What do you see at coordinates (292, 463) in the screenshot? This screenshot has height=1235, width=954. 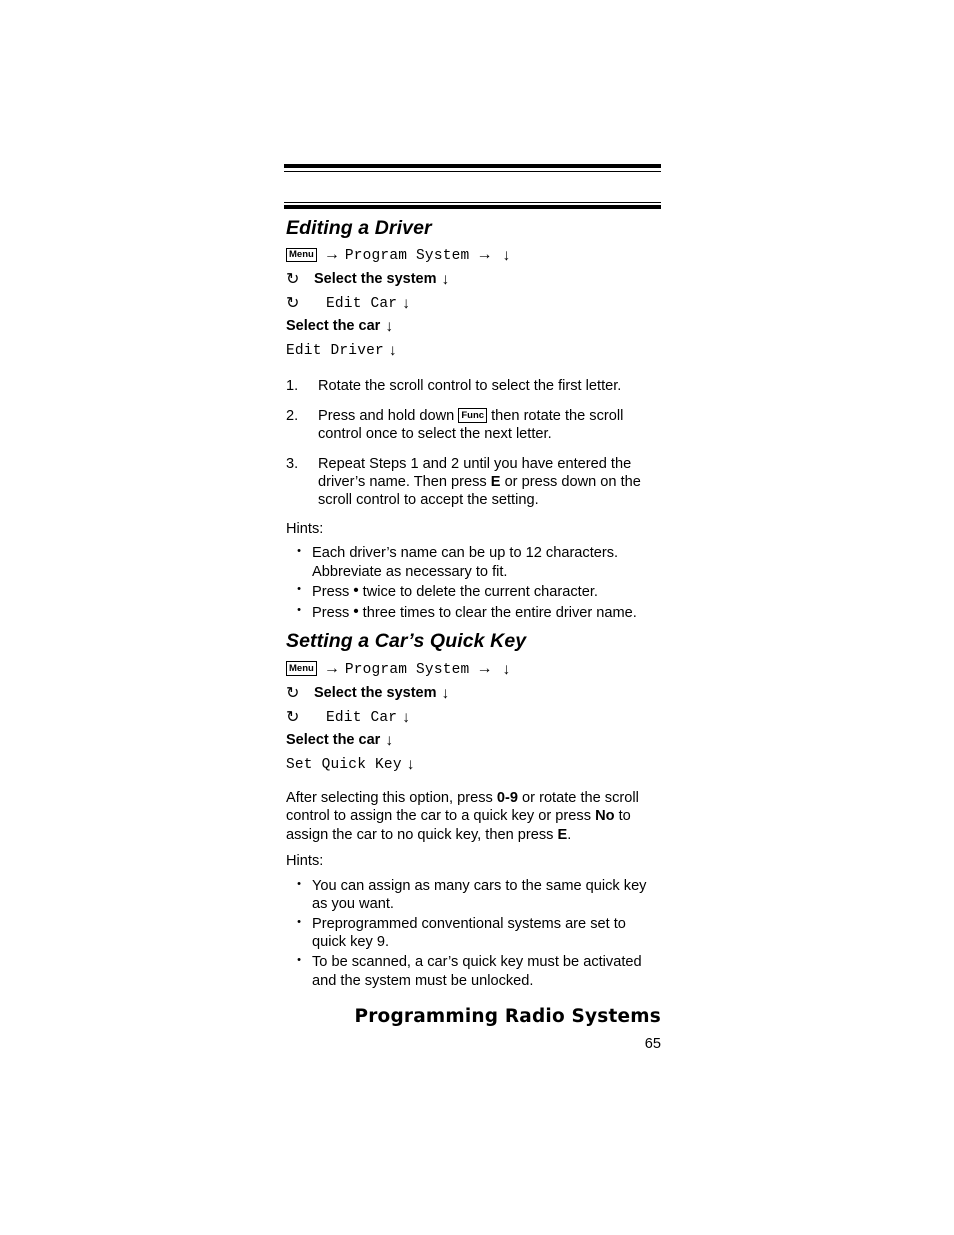 I see `step-number: 3.` at bounding box center [292, 463].